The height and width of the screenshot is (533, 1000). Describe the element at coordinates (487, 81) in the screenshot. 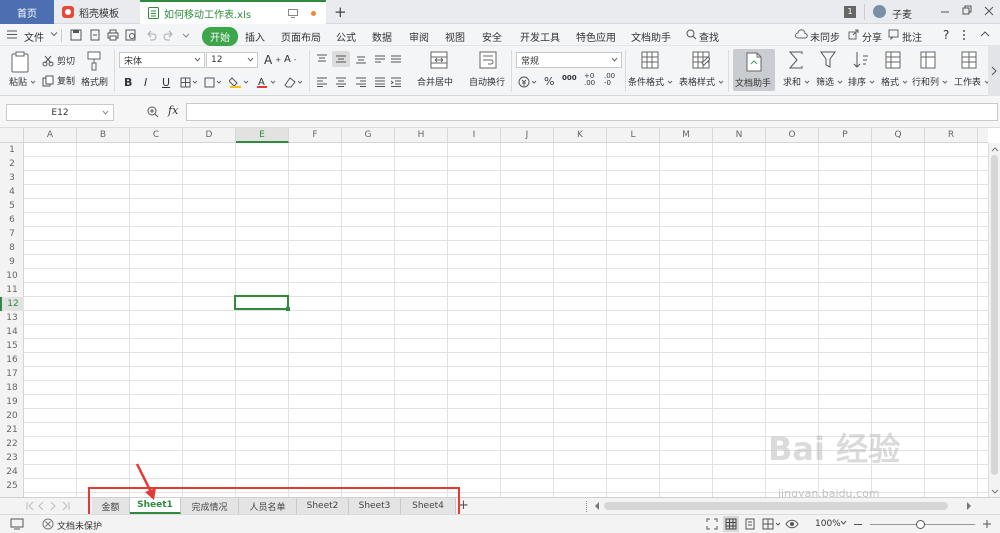

I see `wrap-text-button: 自动换行` at that location.